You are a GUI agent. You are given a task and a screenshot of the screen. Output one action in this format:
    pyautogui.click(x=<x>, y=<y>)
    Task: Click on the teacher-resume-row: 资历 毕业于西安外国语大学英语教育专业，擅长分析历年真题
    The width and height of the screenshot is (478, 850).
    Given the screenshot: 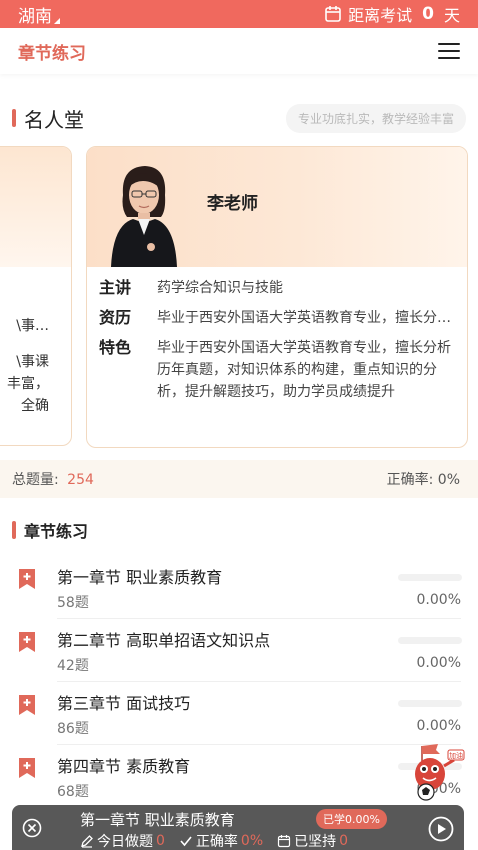 What is the action you would take?
    pyautogui.click(x=276, y=318)
    